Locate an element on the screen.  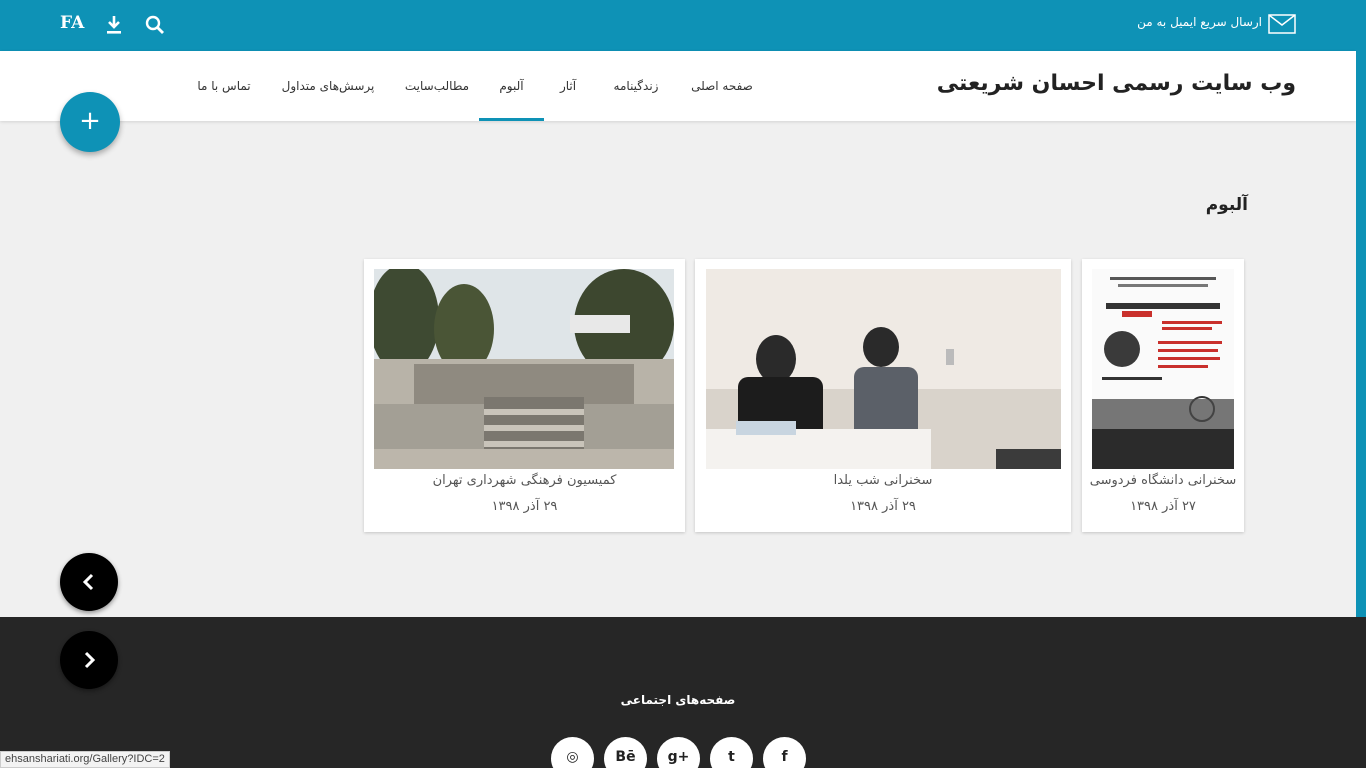
album-card-municipality: کمیسیون فرهنگی شهرداری تهران ۲۹ آذر ۱۳۹۸ is located at coordinates (524, 395).